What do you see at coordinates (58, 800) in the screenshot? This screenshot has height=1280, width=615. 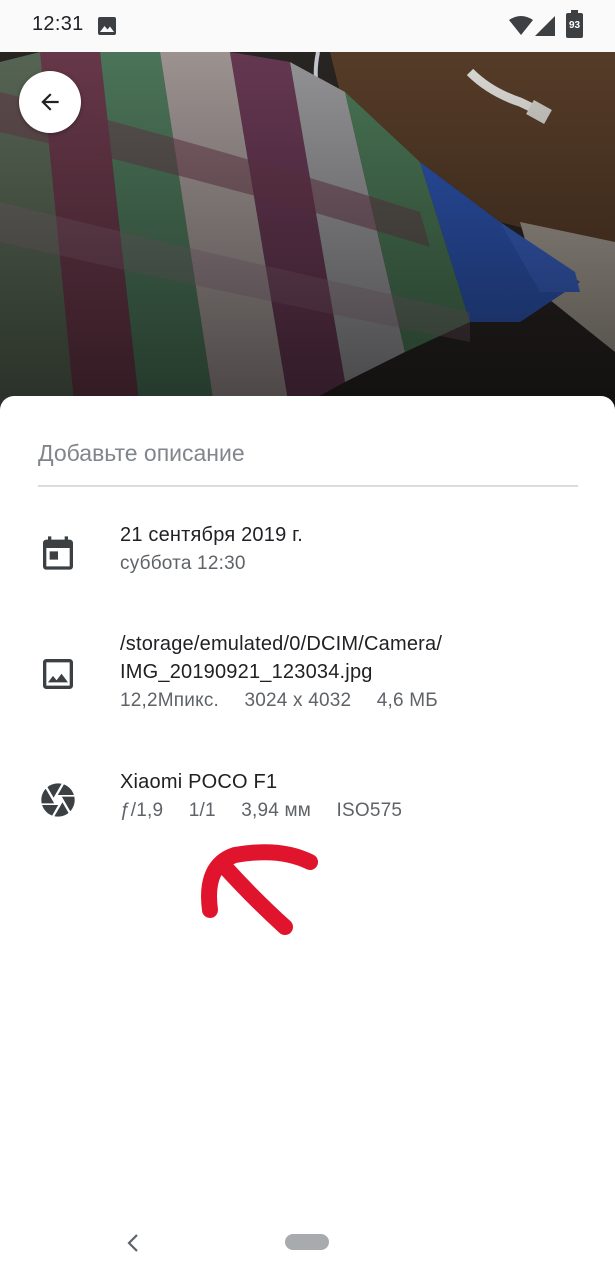 I see `aperture-icon` at bounding box center [58, 800].